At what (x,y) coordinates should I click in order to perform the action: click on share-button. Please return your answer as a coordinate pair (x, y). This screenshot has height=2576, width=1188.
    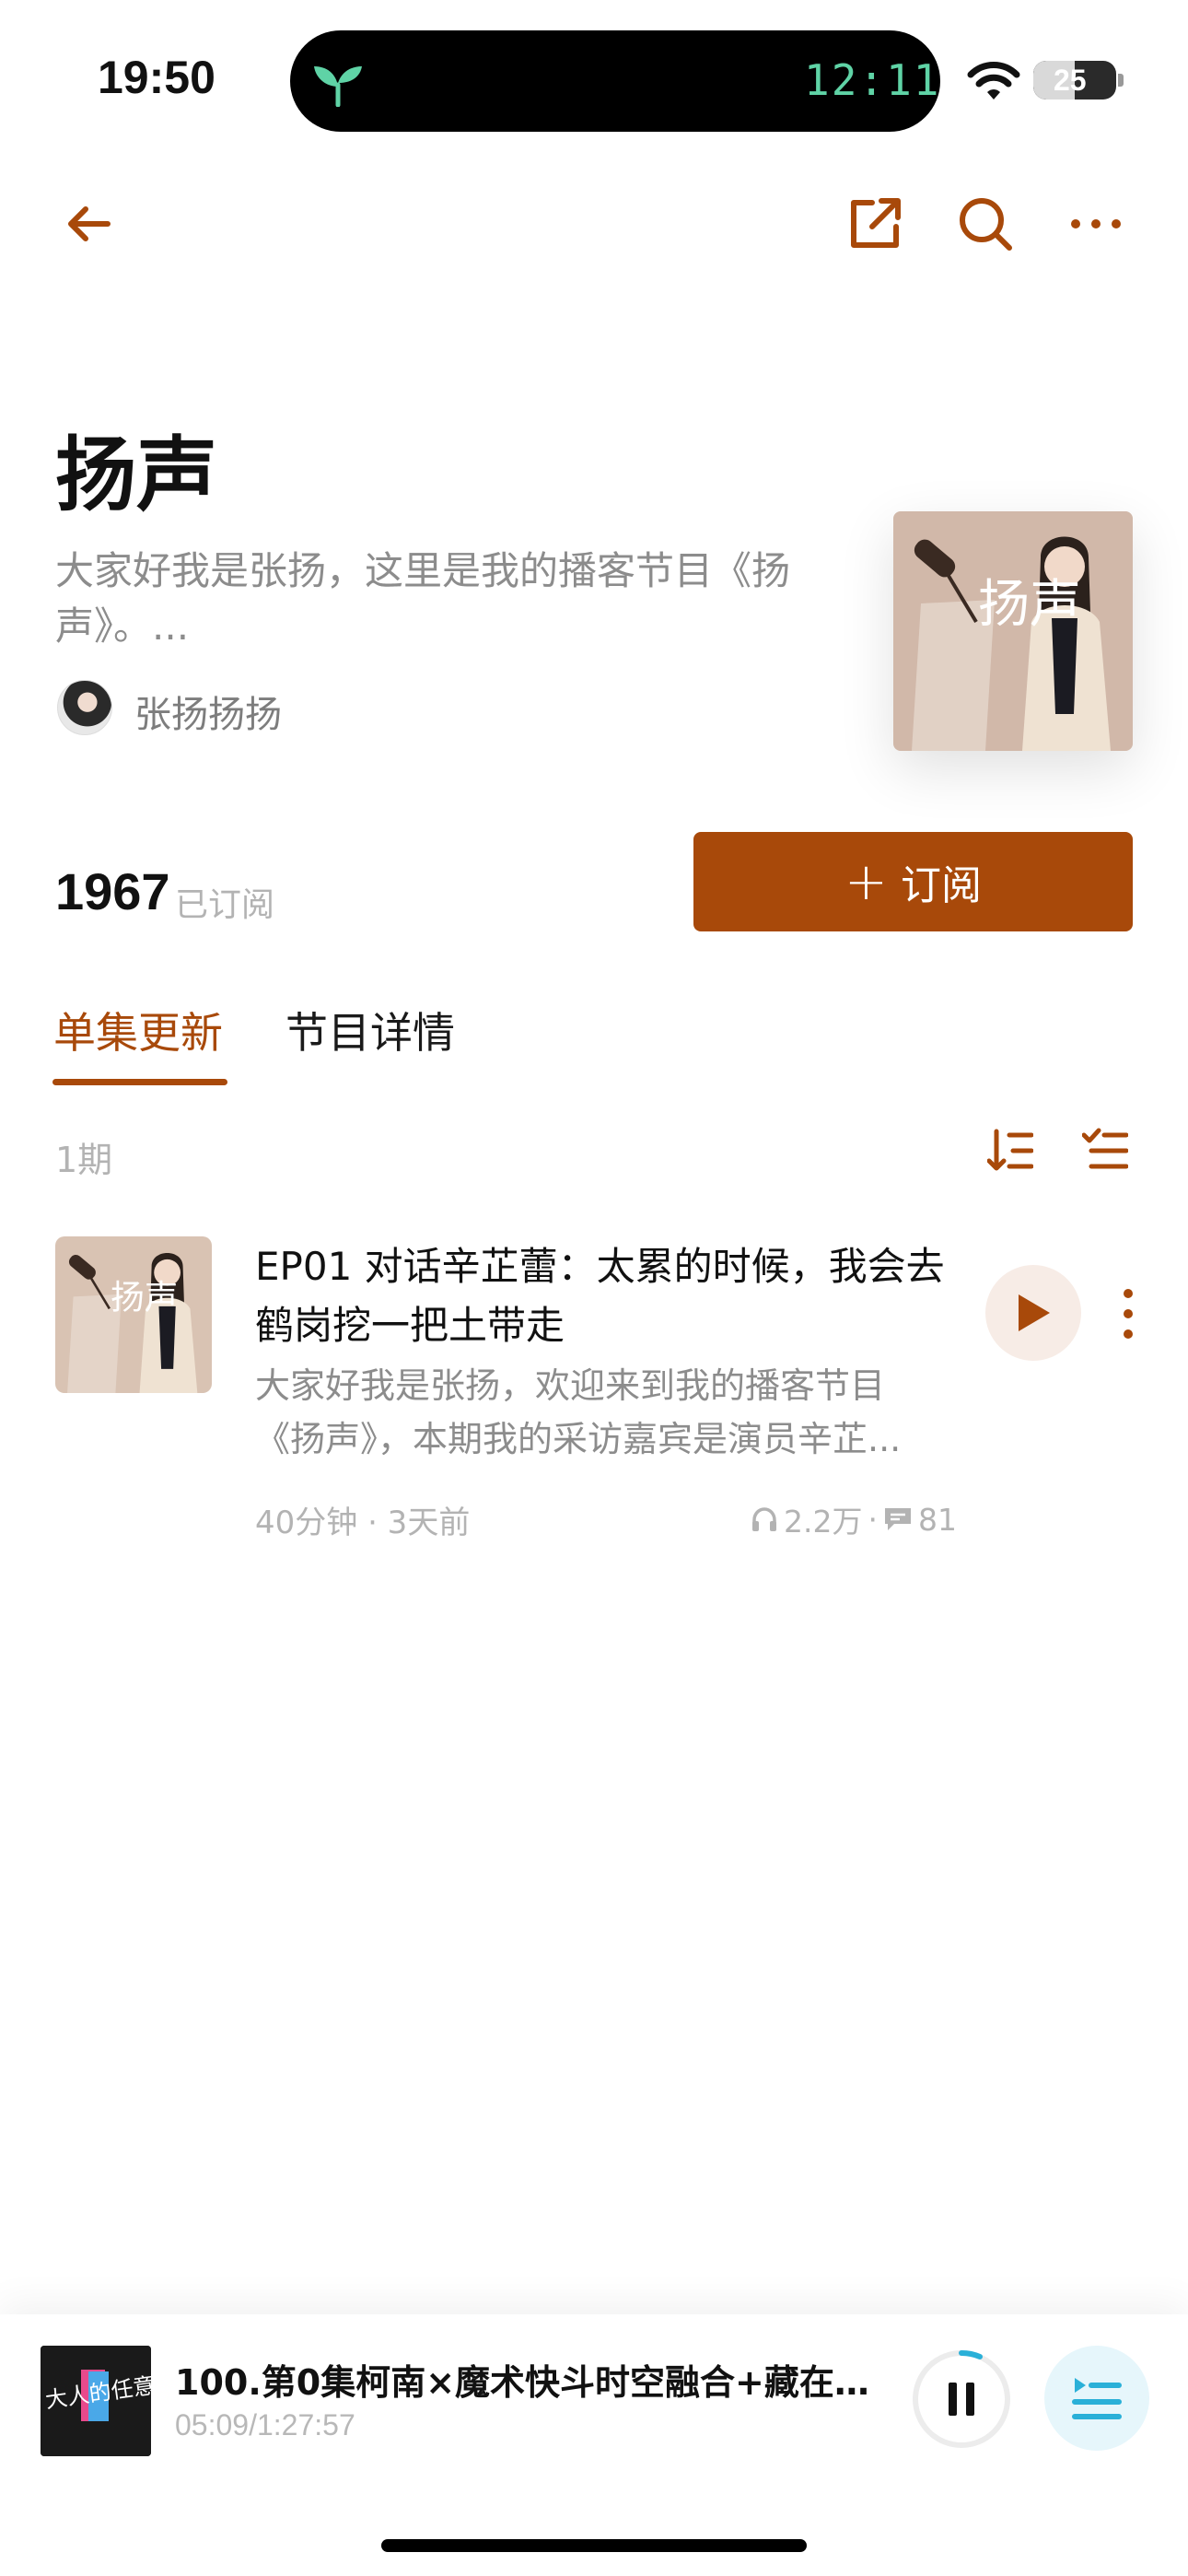
    Looking at the image, I should click on (875, 224).